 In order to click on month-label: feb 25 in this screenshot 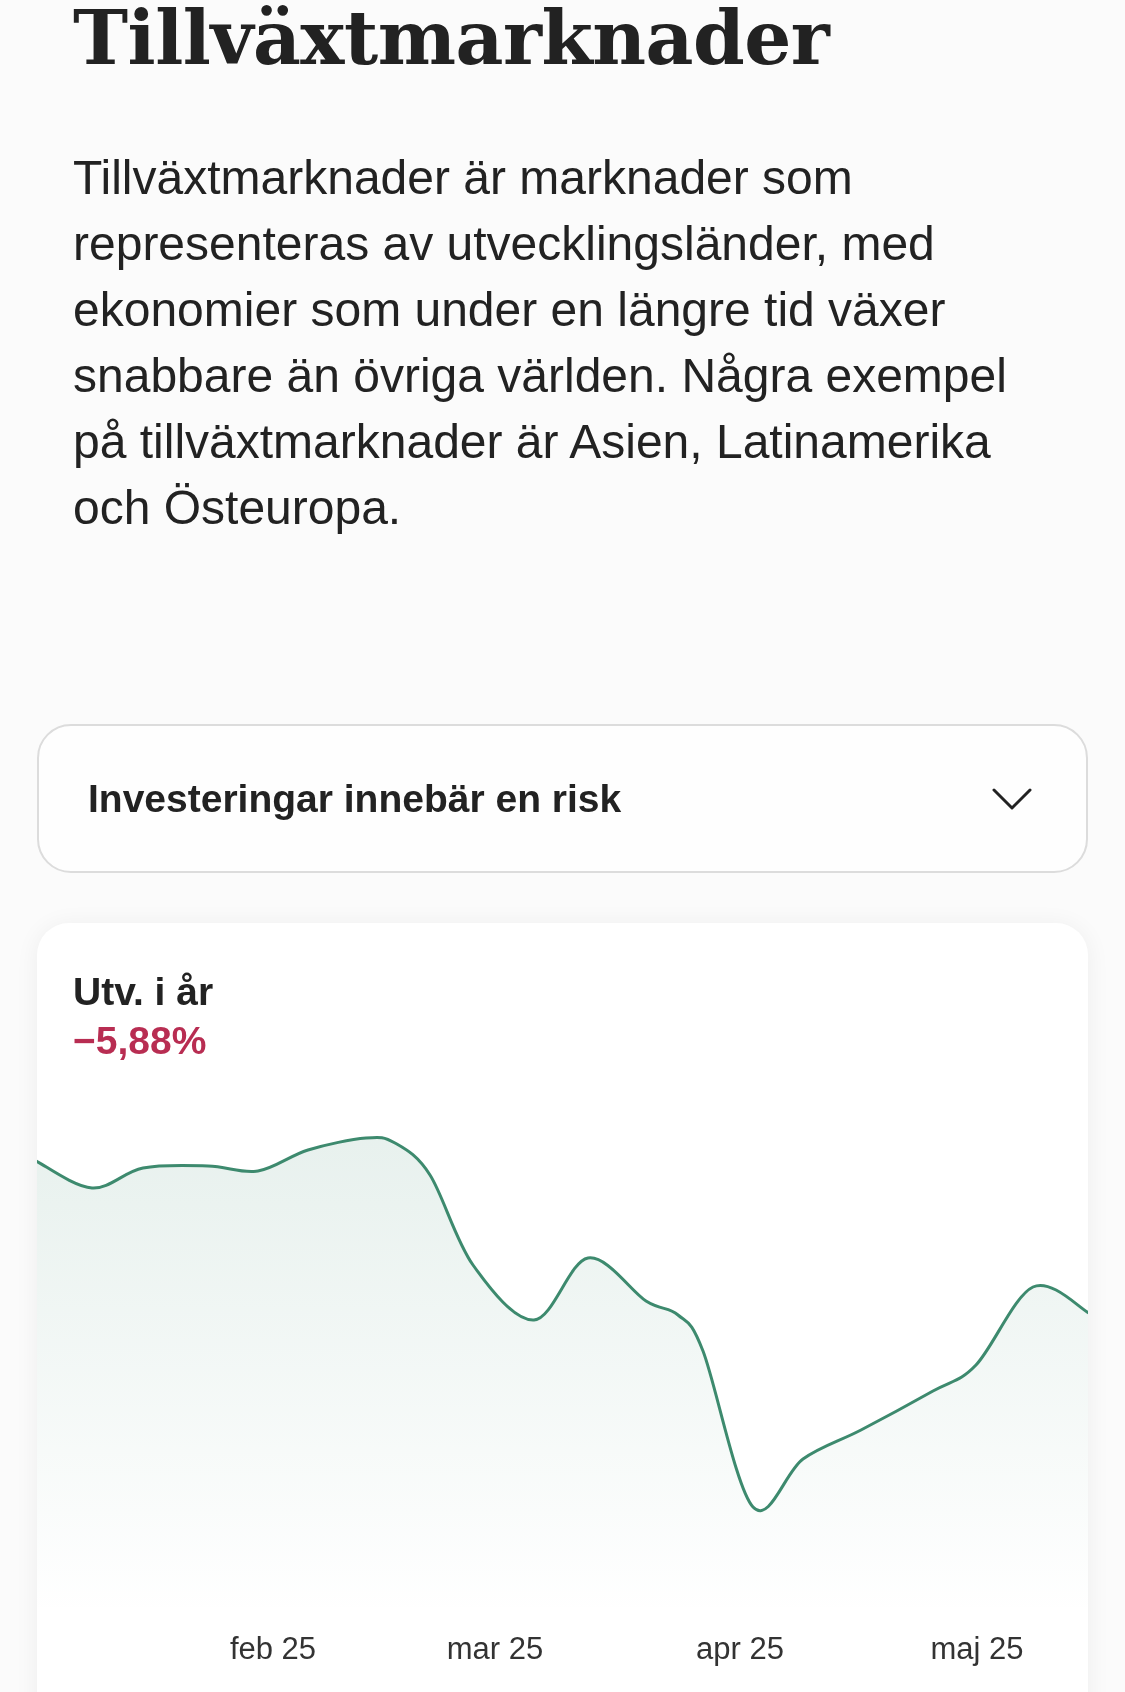, I will do `click(273, 1648)`.